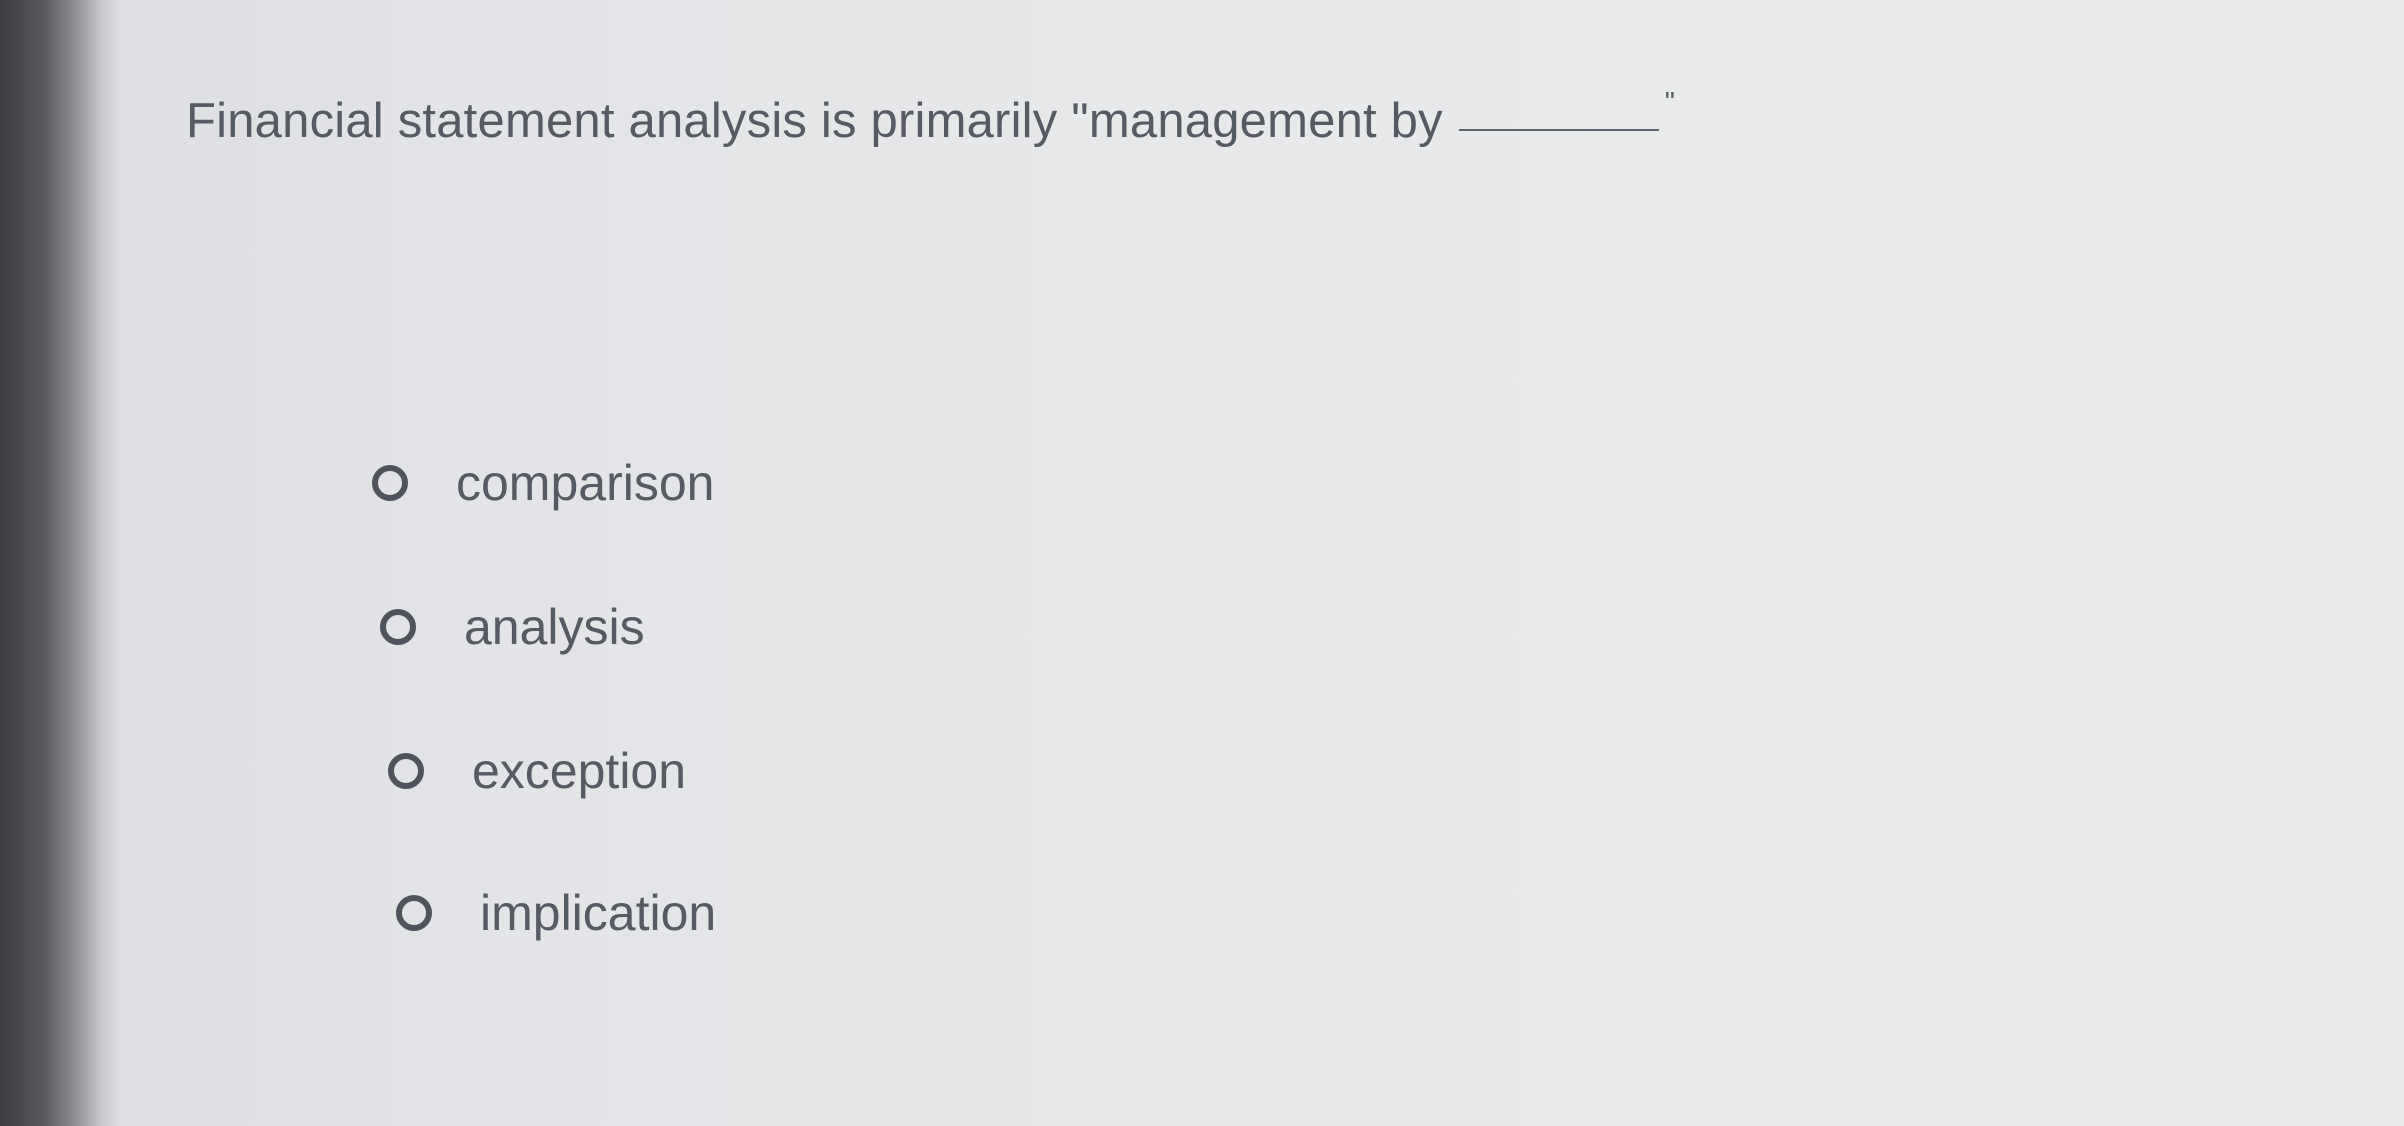  Describe the element at coordinates (579, 771) in the screenshot. I see `option-label: exception` at that location.